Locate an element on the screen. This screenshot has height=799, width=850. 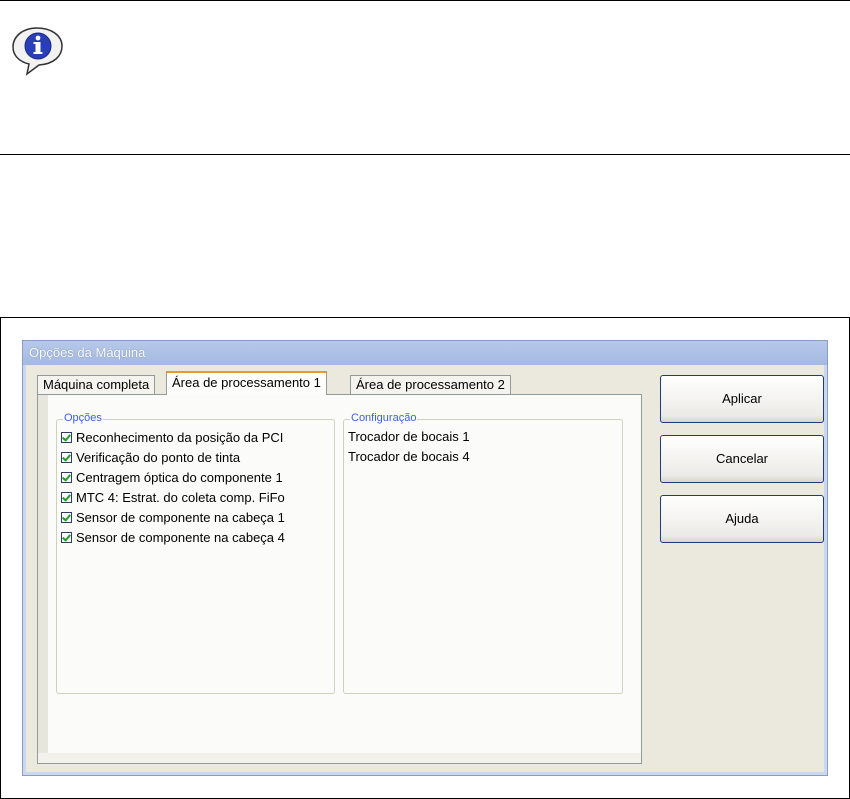
option-optical-centering: Centragem óptica do componente 1 is located at coordinates (172, 477).